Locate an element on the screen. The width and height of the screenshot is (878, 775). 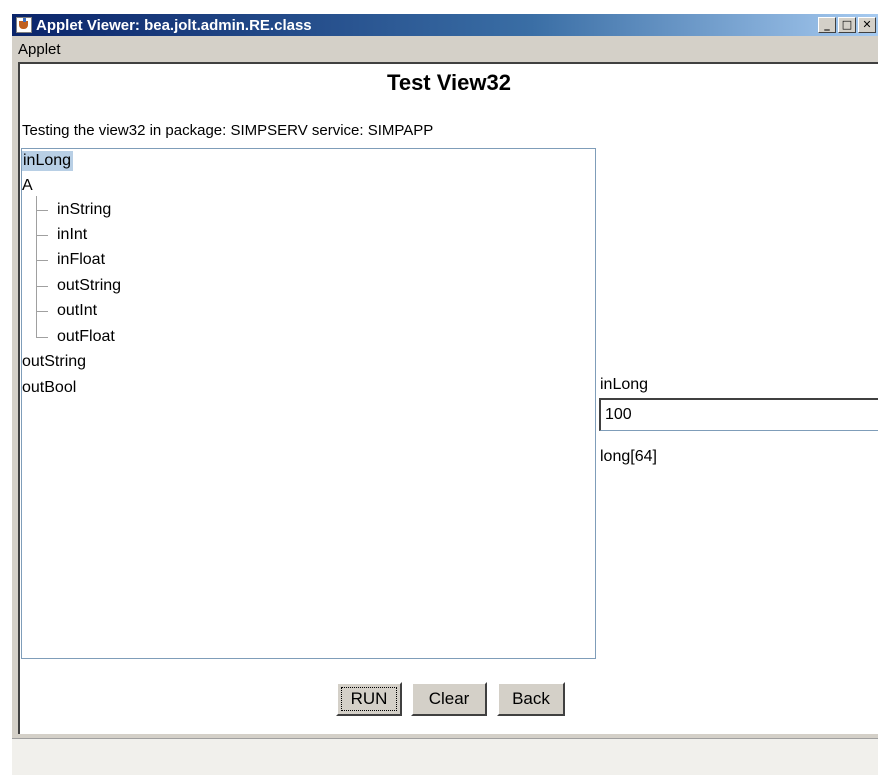
tree-node-outfloat: outFloat is located at coordinates (86, 337).